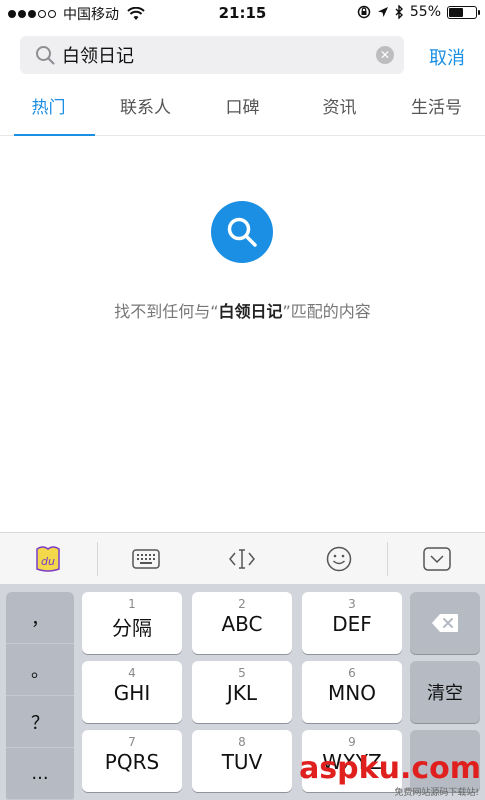 The image size is (485, 800). Describe the element at coordinates (242, 761) in the screenshot. I see `t9-key-8: 8 TUV` at that location.